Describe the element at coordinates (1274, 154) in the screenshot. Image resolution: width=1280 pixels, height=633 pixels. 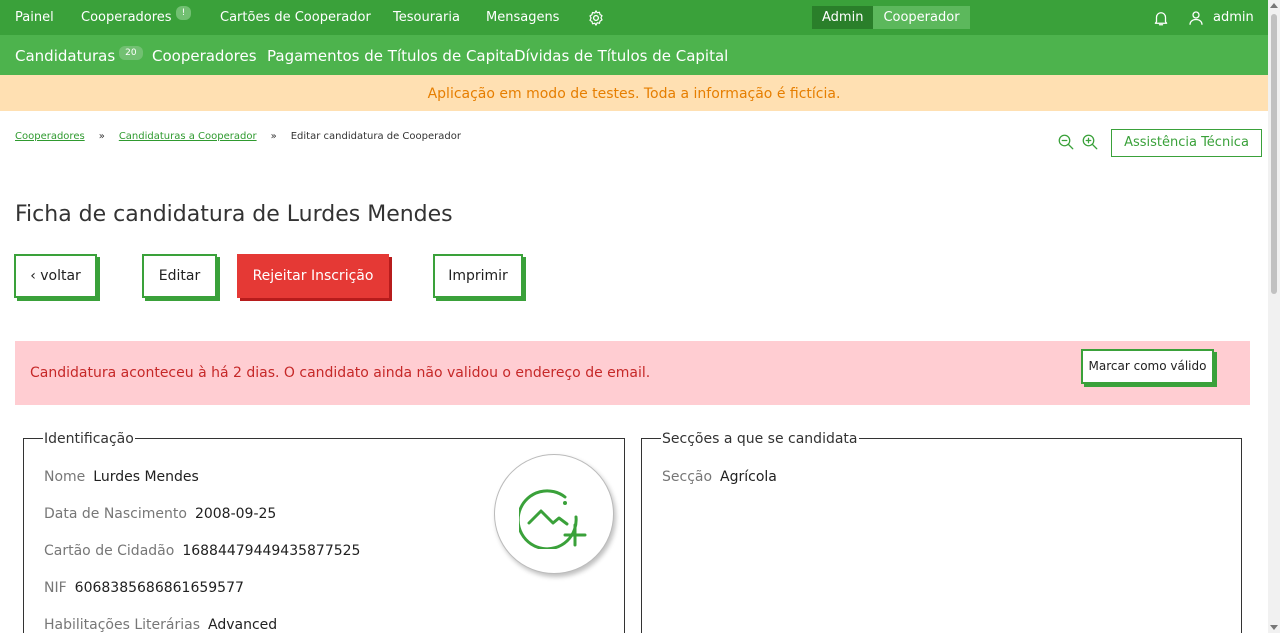
I see `scroll-thumb` at that location.